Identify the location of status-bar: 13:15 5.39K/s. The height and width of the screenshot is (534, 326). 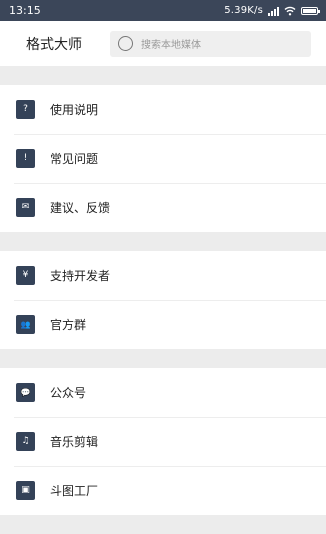
(163, 10).